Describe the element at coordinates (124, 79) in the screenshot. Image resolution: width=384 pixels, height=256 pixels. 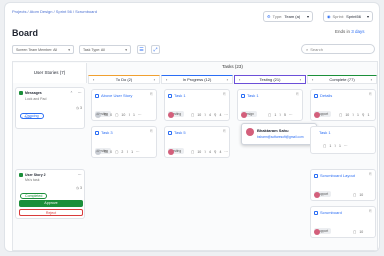
I see `column-todo: ‹ To Do (2) ›` at that location.